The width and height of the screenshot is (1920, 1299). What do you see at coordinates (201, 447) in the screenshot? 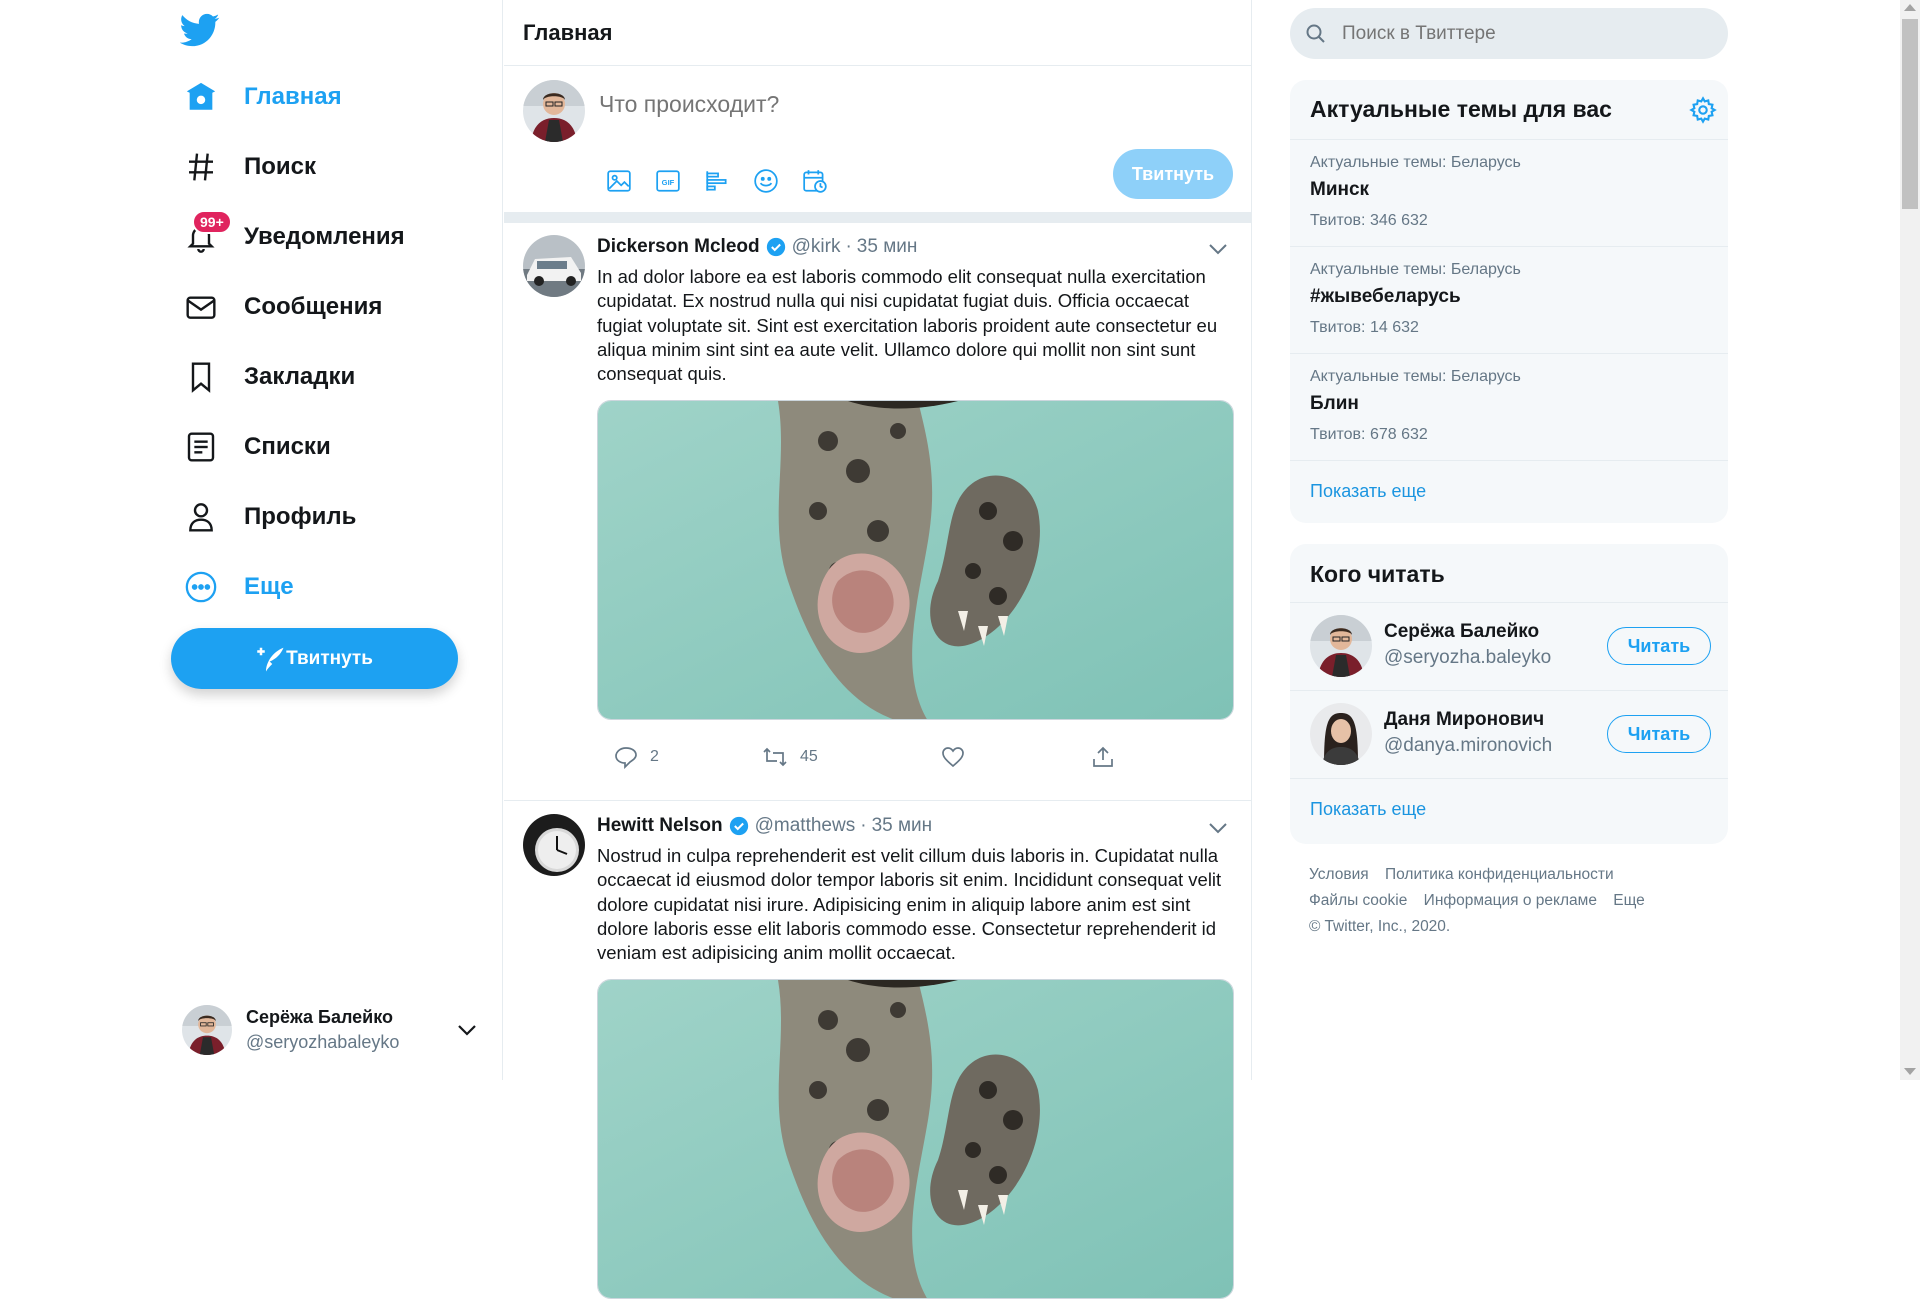
I see `list-icon` at bounding box center [201, 447].